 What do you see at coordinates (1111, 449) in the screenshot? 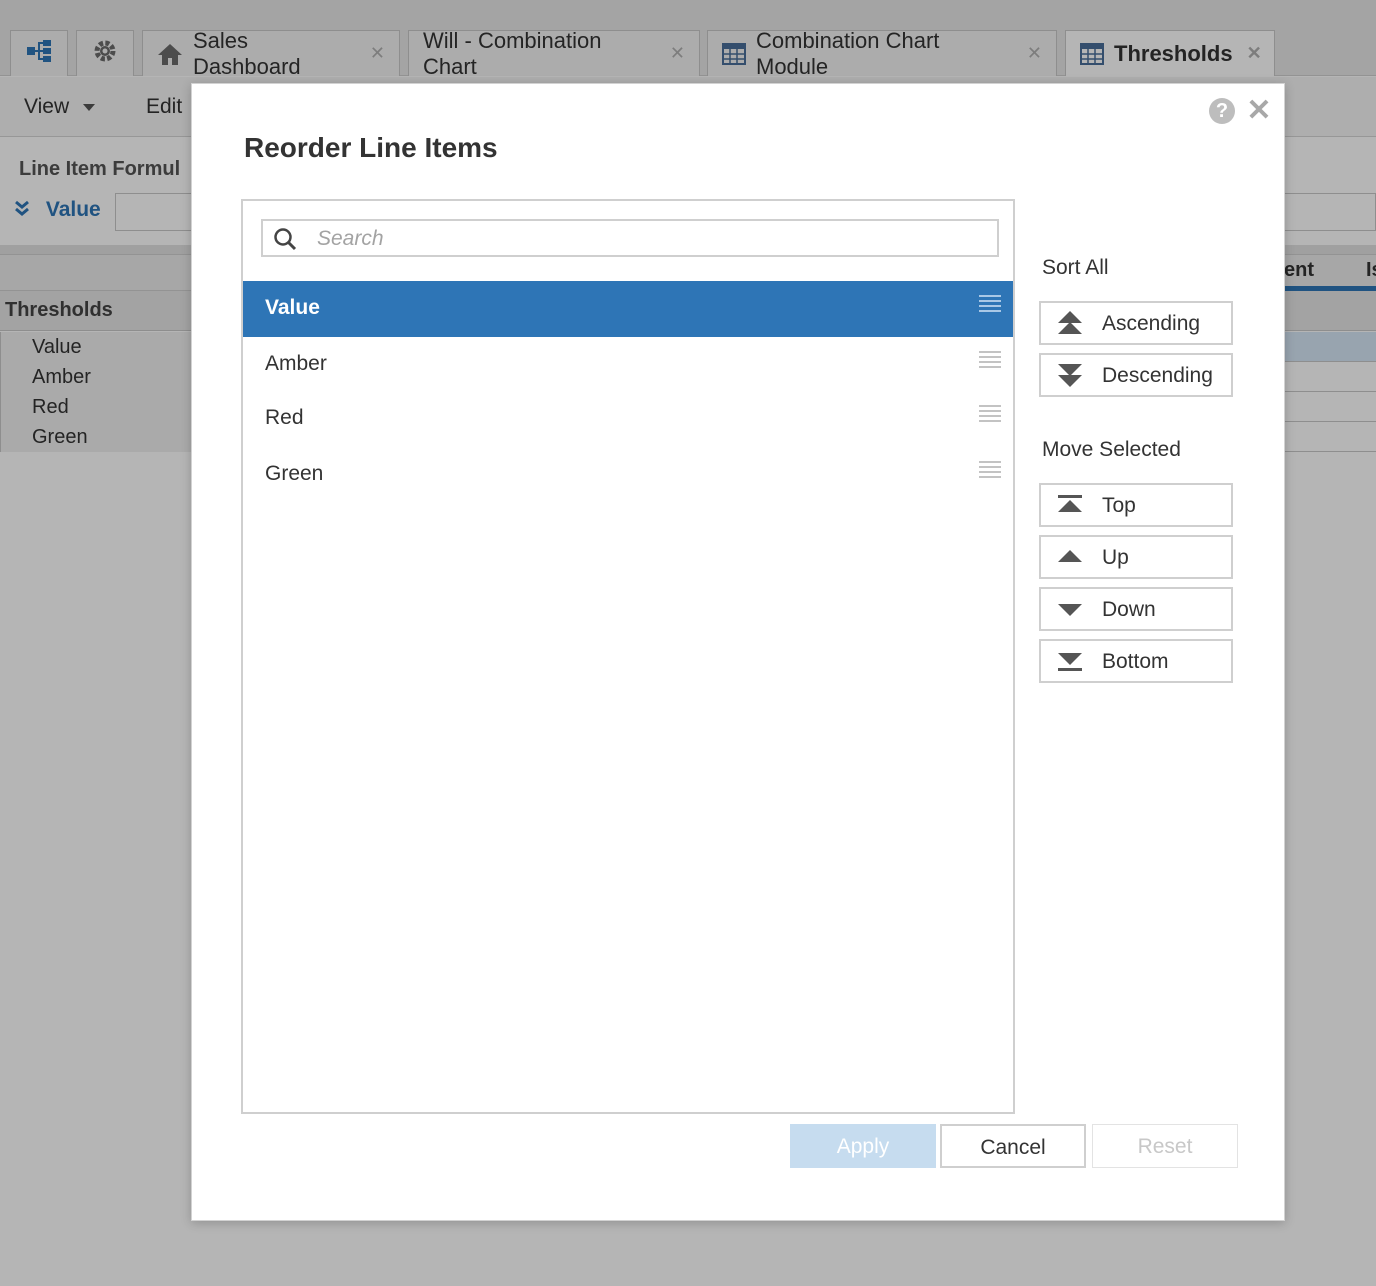
I see `move-selected-label: Move Selected` at bounding box center [1111, 449].